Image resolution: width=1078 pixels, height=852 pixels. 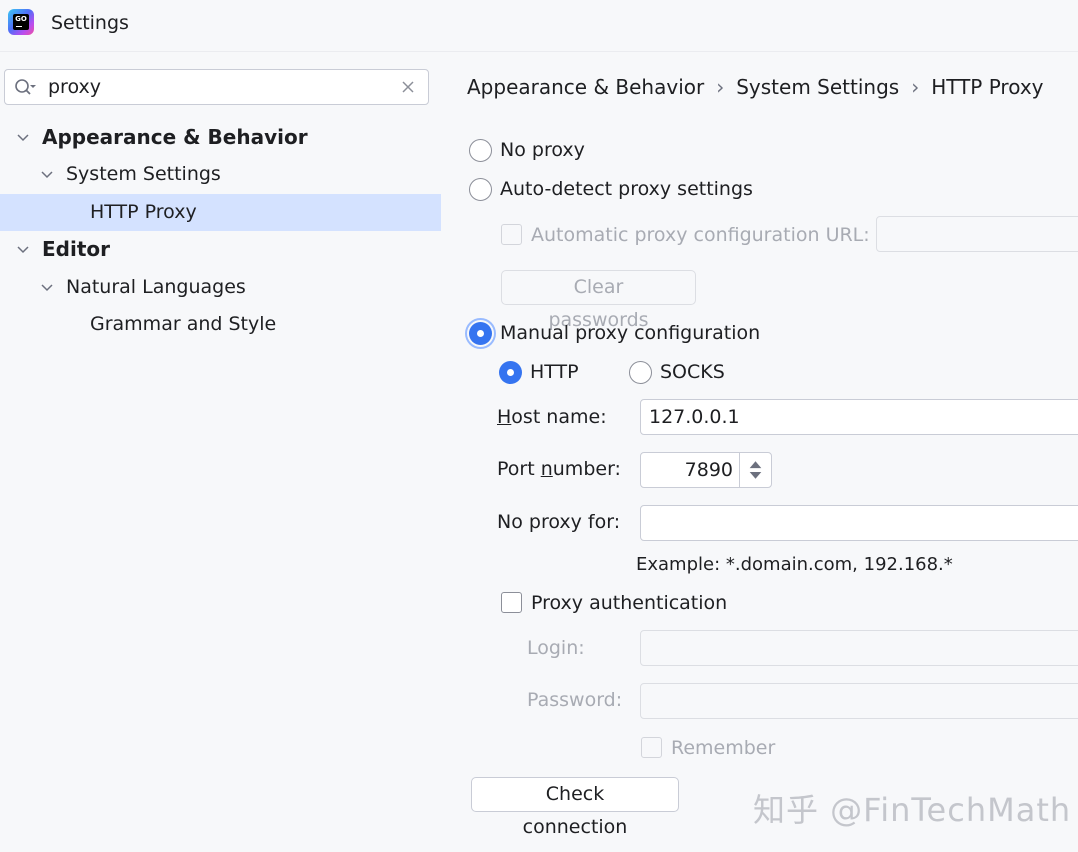 I want to click on no-proxy-example-hint: Example: *.domain.com, 192.168.*, so click(x=794, y=564).